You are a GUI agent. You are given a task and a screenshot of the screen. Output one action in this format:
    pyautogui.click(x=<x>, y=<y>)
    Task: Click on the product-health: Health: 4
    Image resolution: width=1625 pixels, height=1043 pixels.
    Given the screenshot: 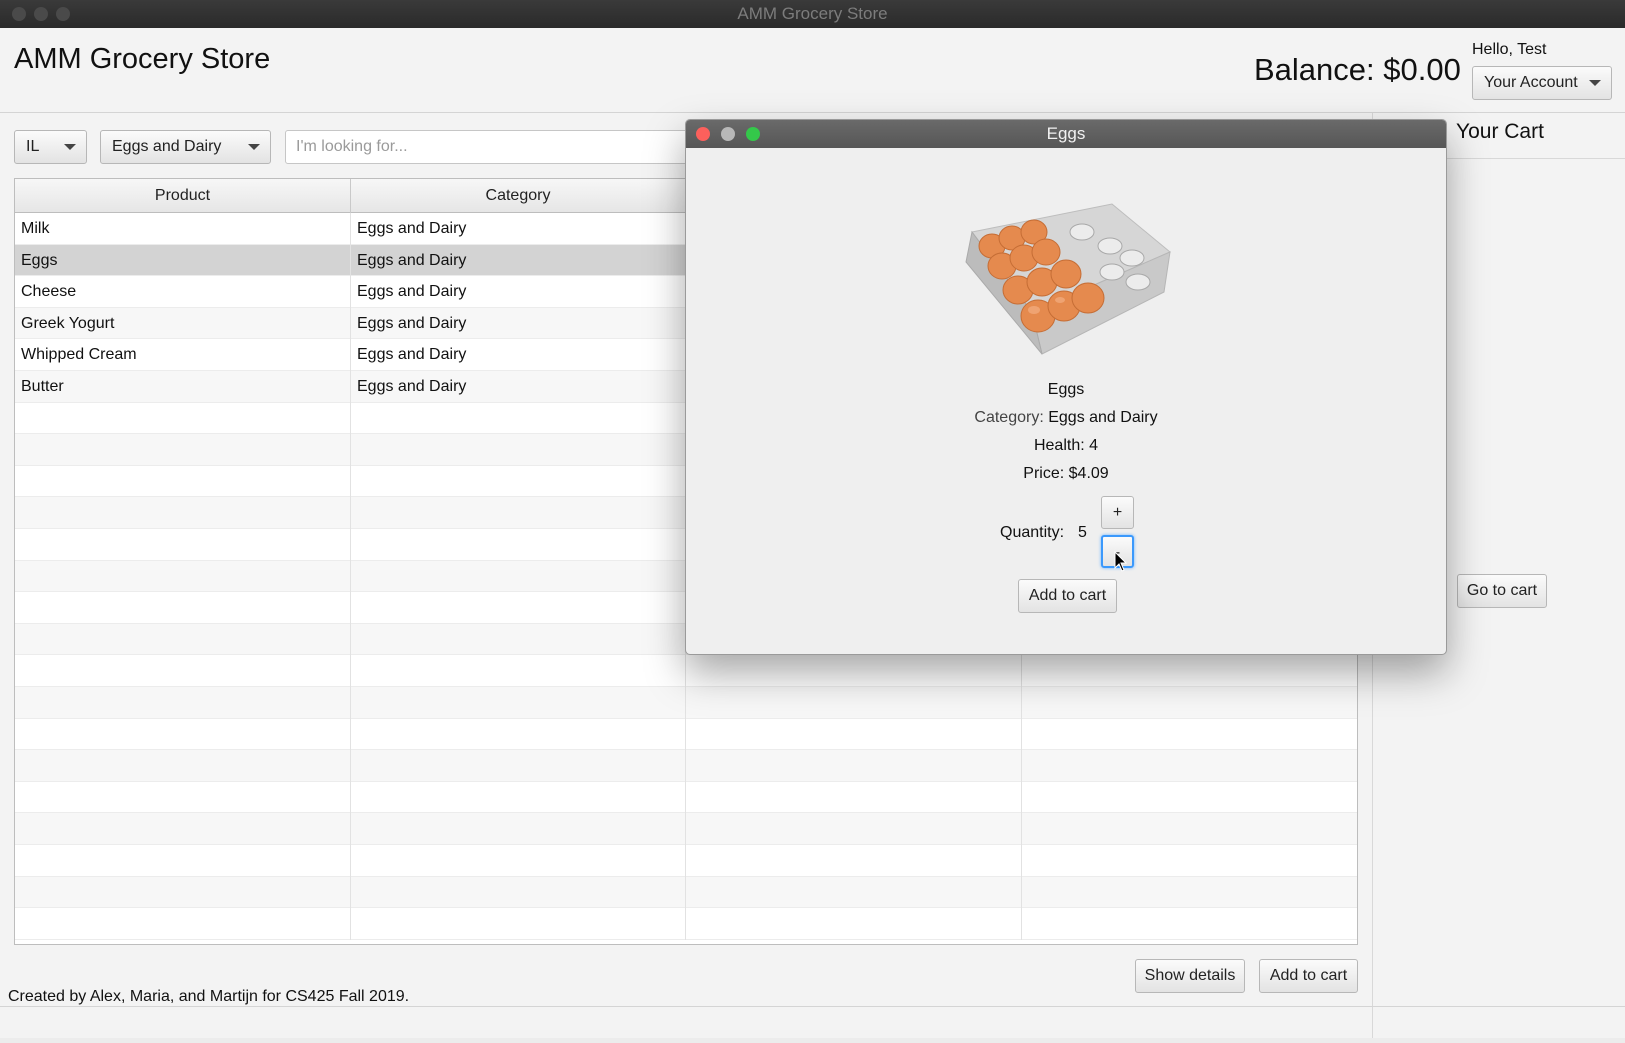 What is the action you would take?
    pyautogui.click(x=1066, y=445)
    